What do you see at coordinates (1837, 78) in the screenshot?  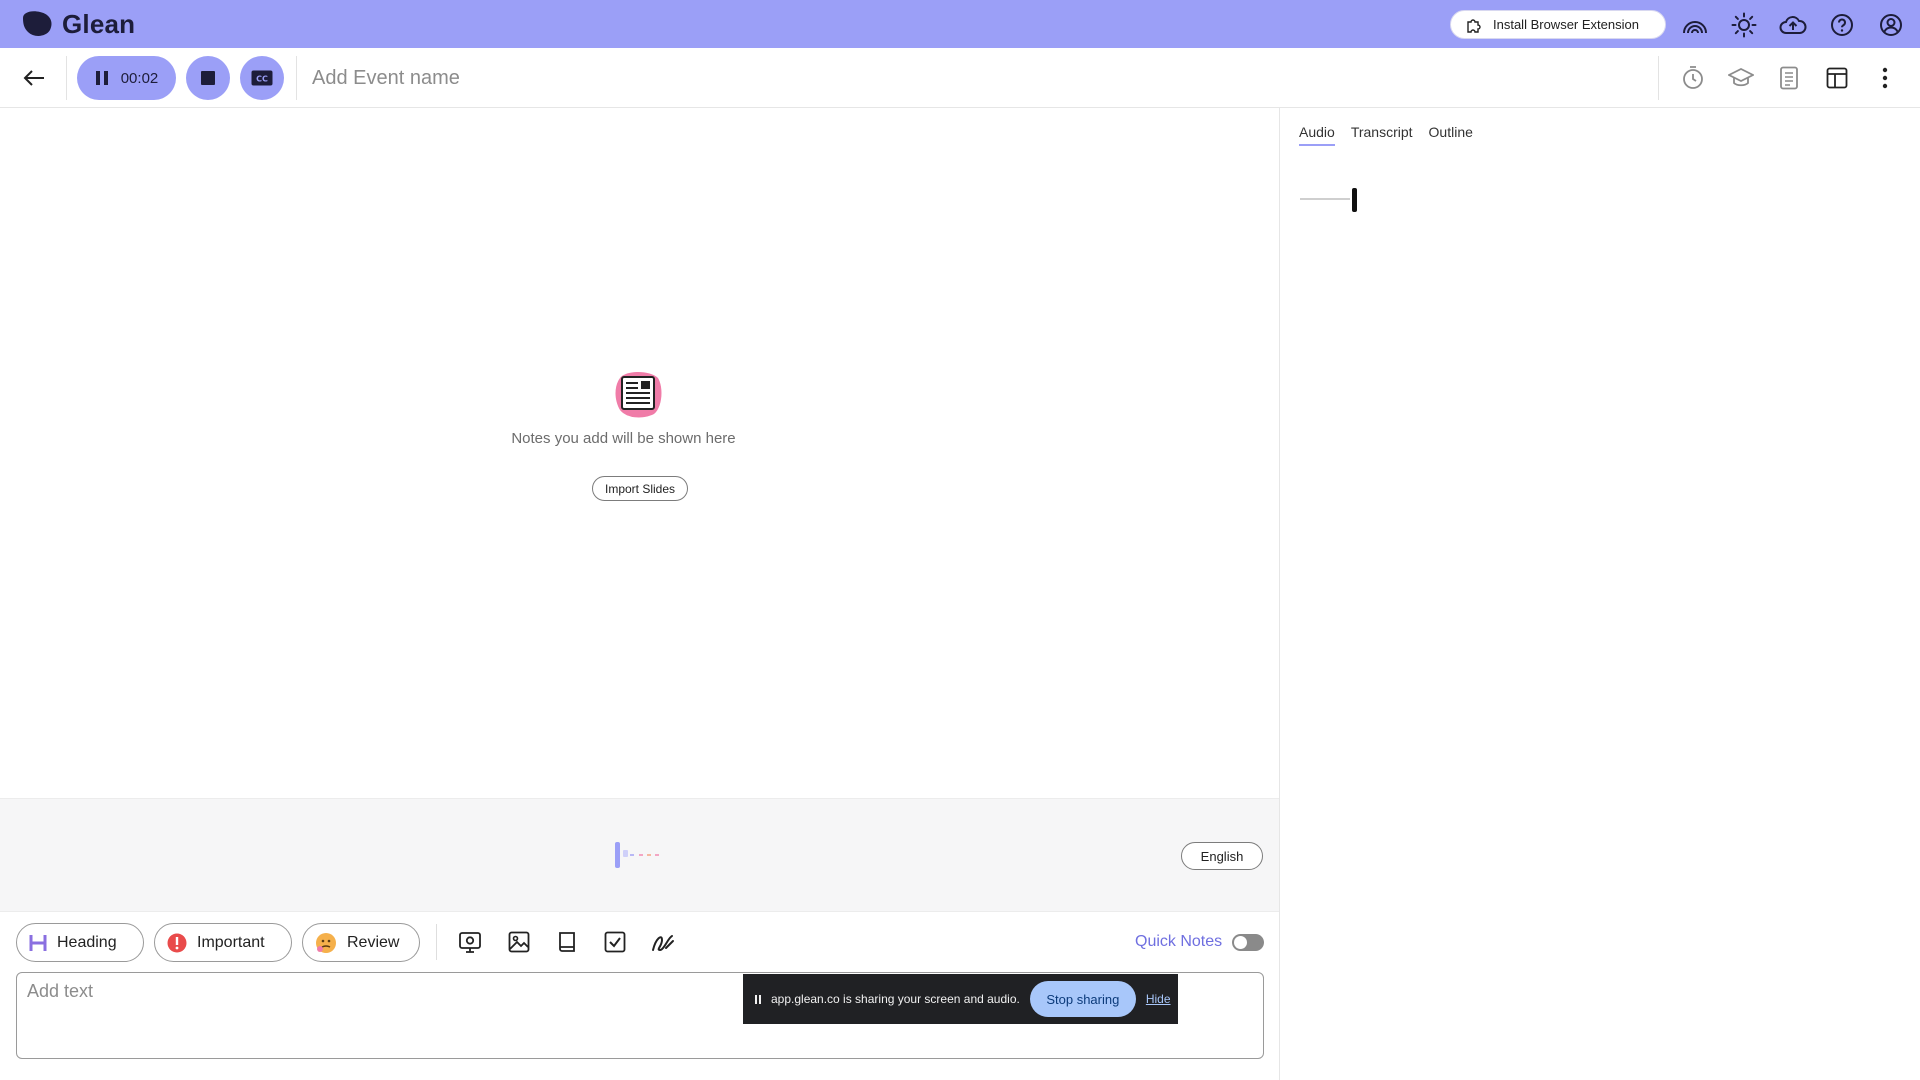 I see `layout-icon` at bounding box center [1837, 78].